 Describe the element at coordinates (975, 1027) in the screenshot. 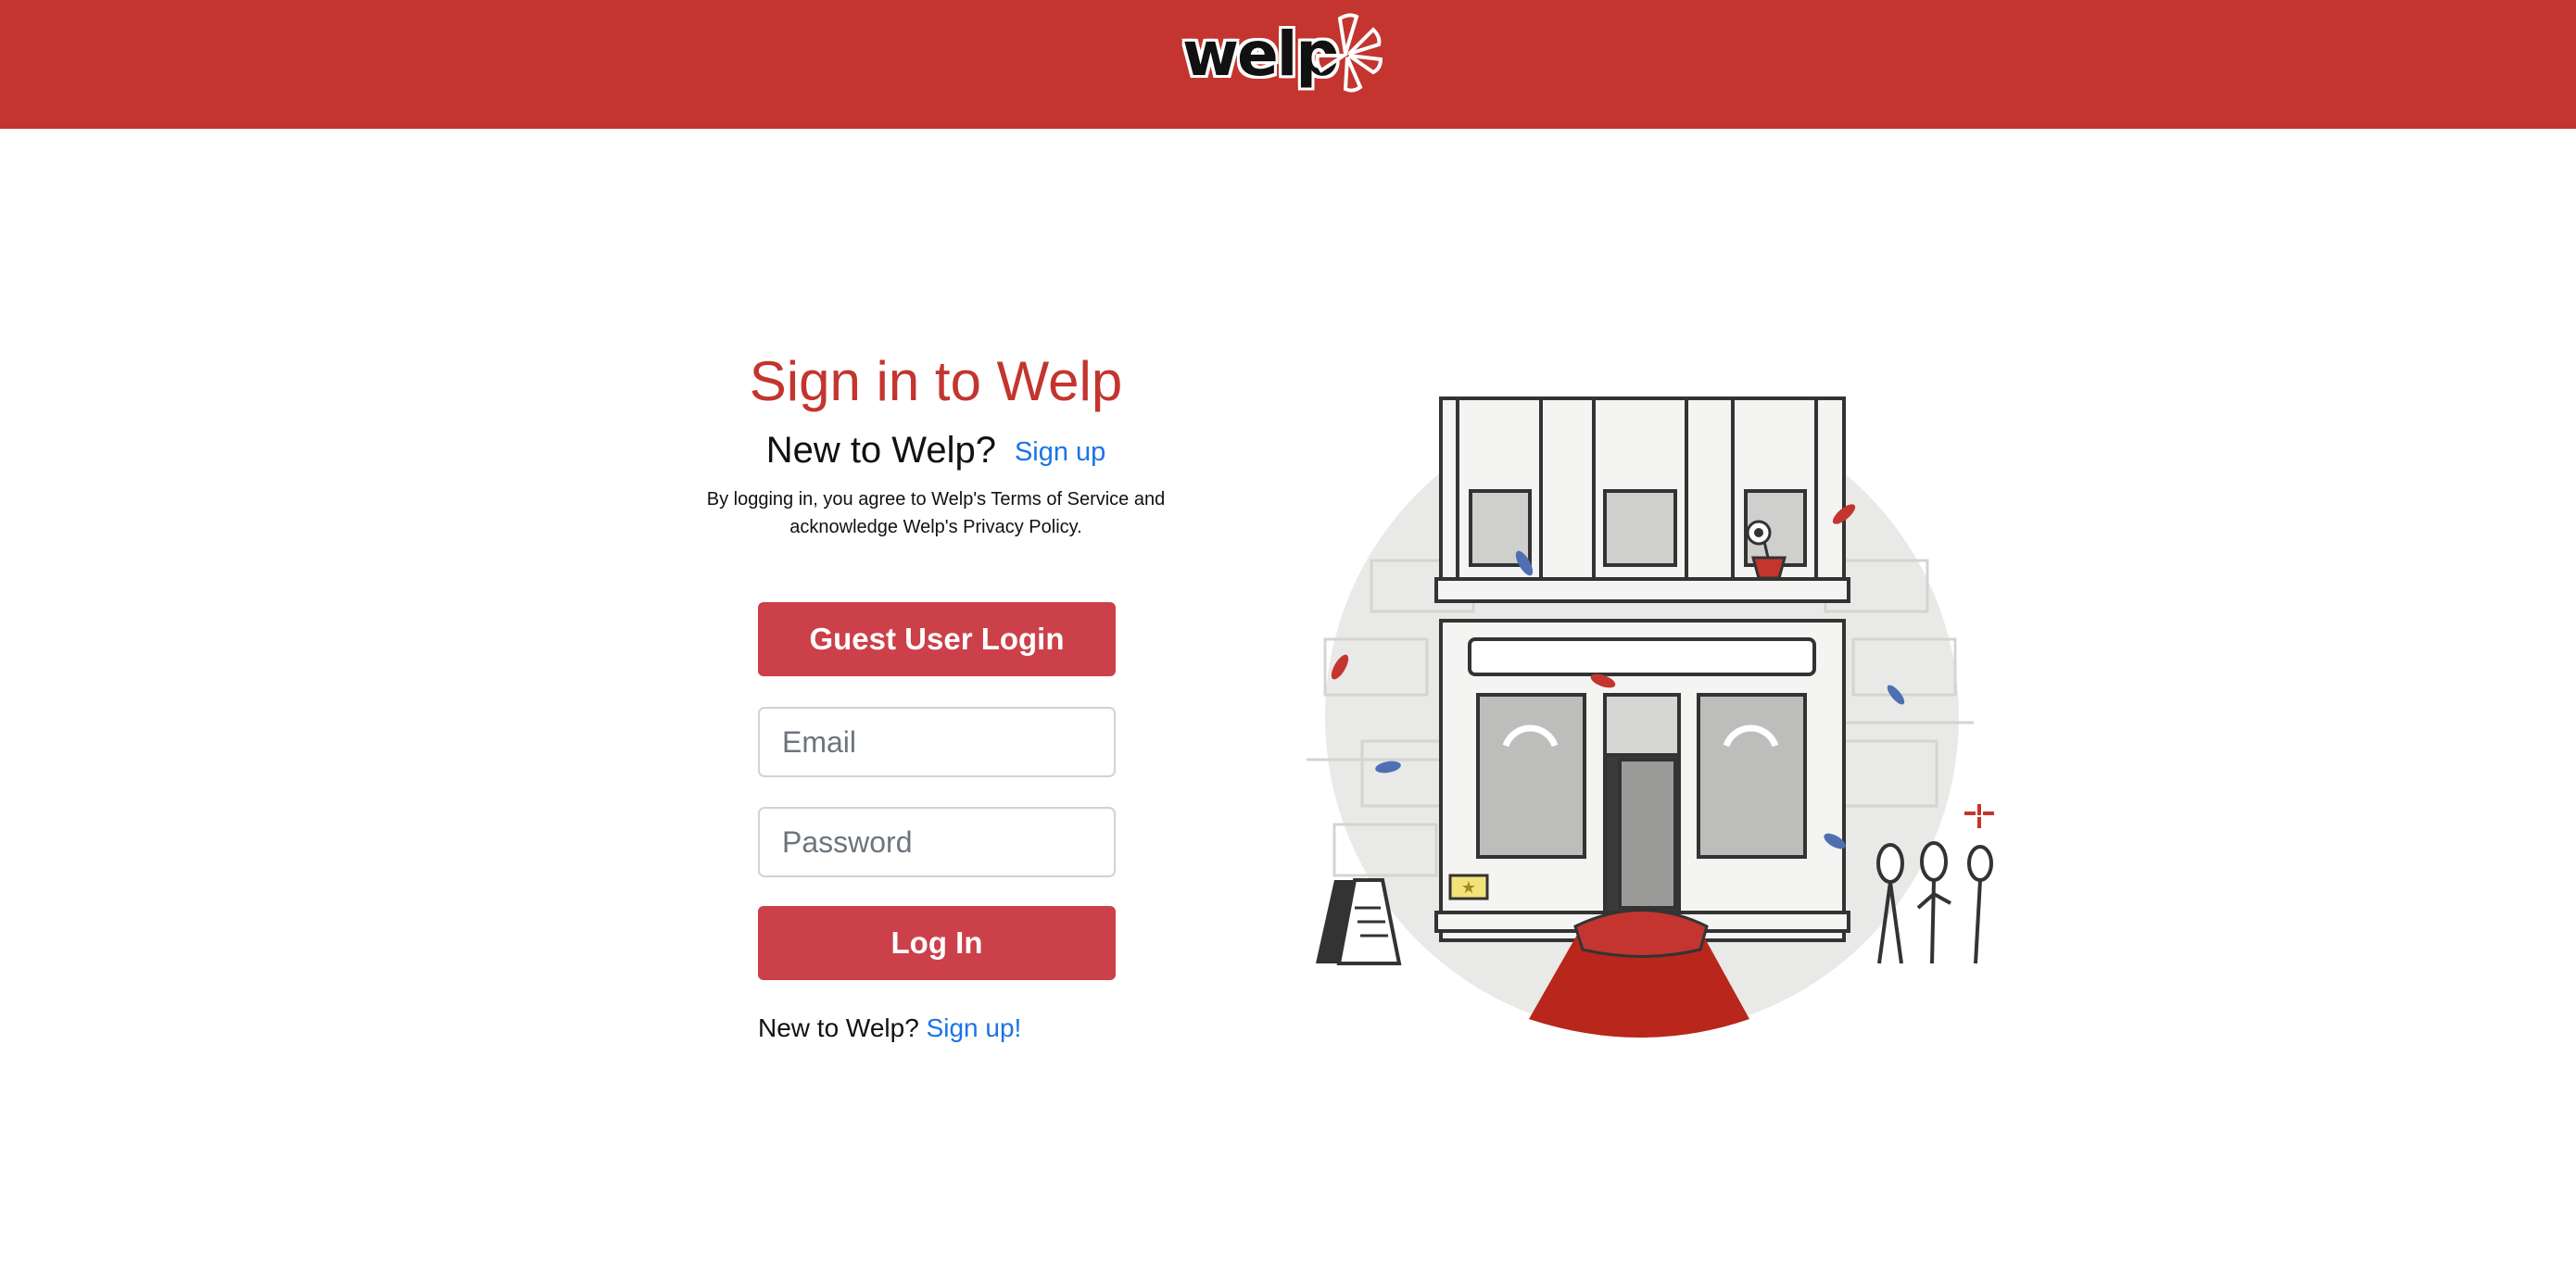

I see `bottom-signup-link: Sign up!` at that location.